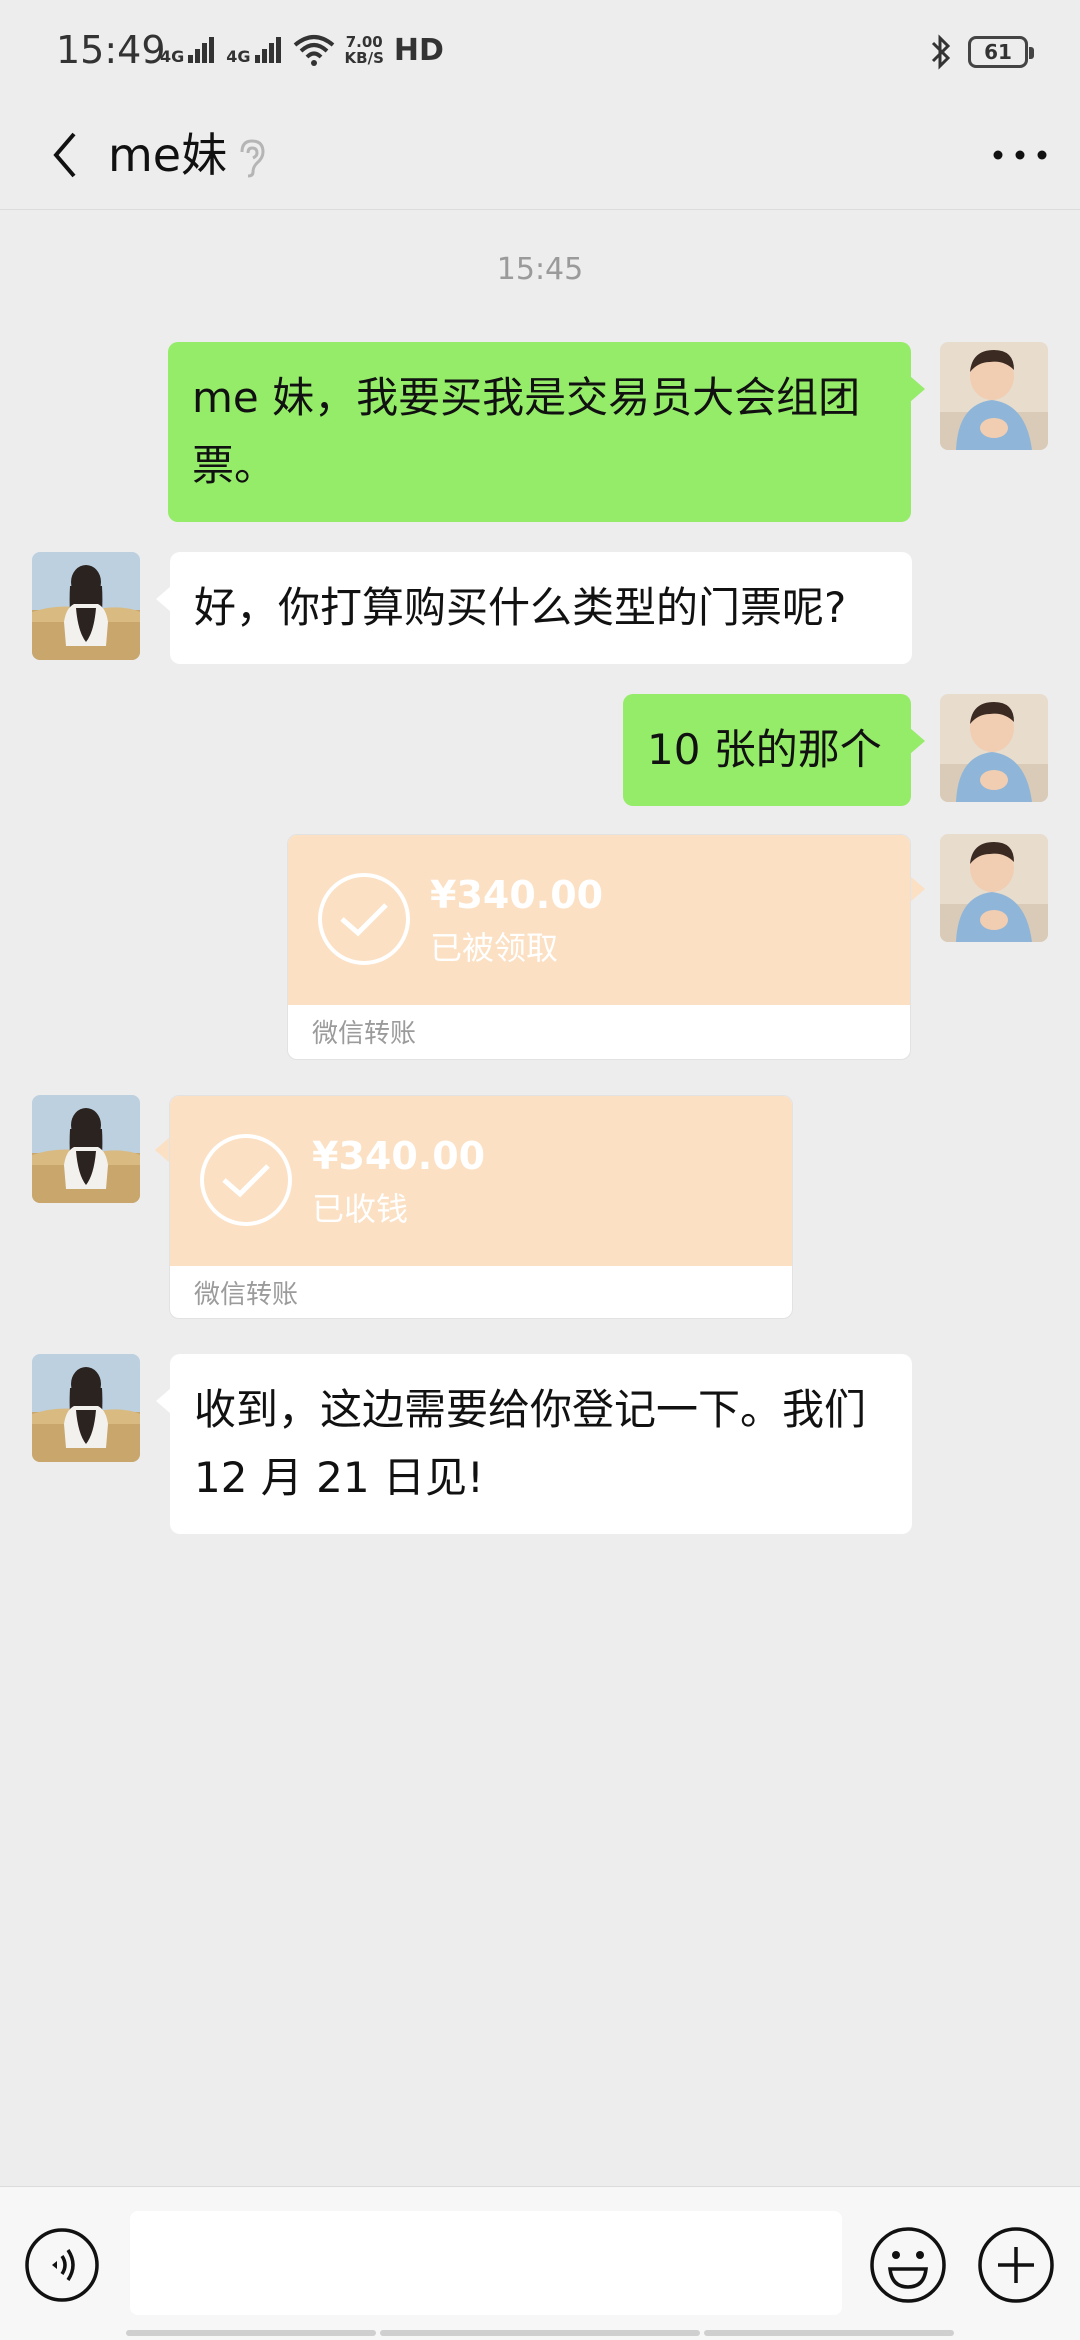  I want to click on status-bar: 15:49 4G 4G 7.00 KB/S HD 61, so click(540, 50).